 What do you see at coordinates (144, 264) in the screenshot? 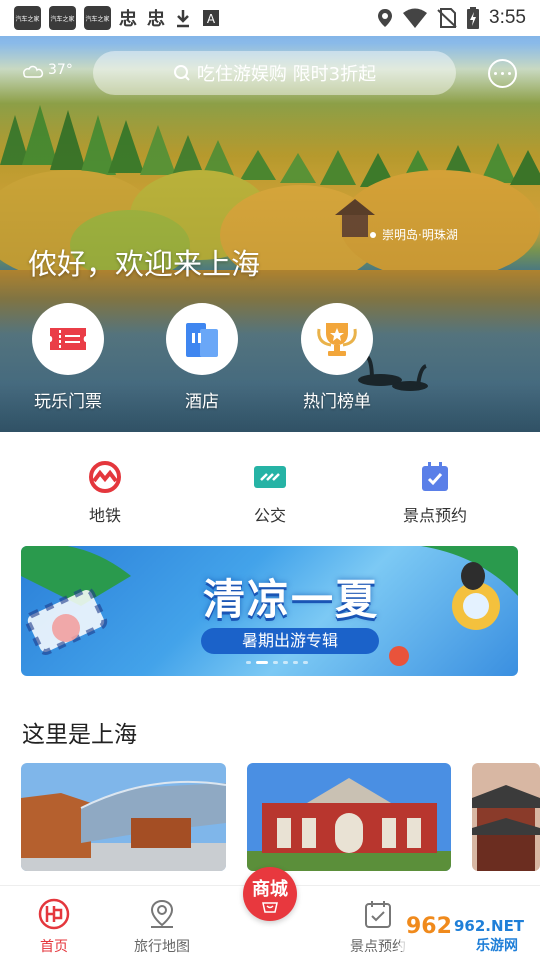
I see `greeting-text: 侬好，欢迎来上海` at bounding box center [144, 264].